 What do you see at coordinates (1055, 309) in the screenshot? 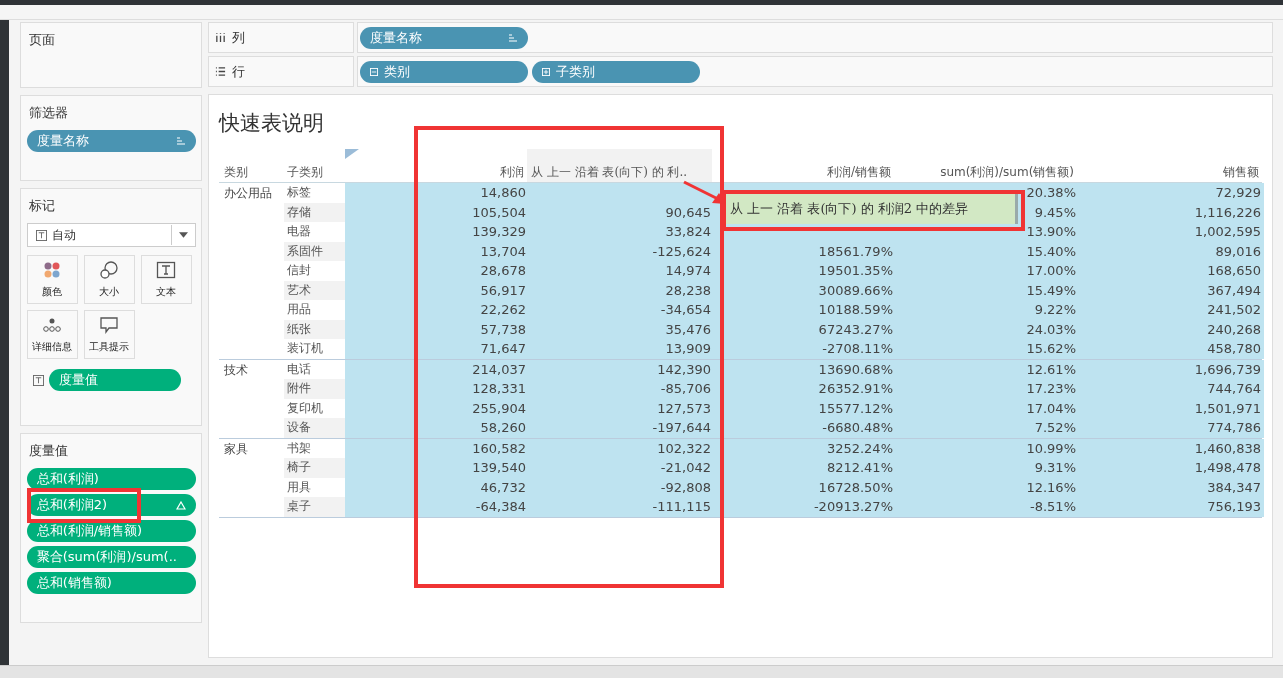
I see `table-cell: 9.22%` at bounding box center [1055, 309].